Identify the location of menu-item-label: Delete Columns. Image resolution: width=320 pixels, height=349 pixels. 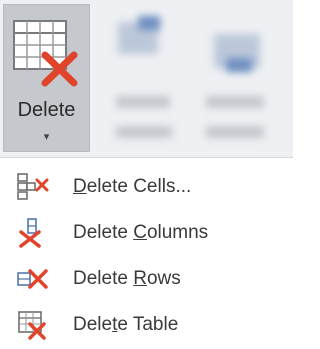
(141, 232).